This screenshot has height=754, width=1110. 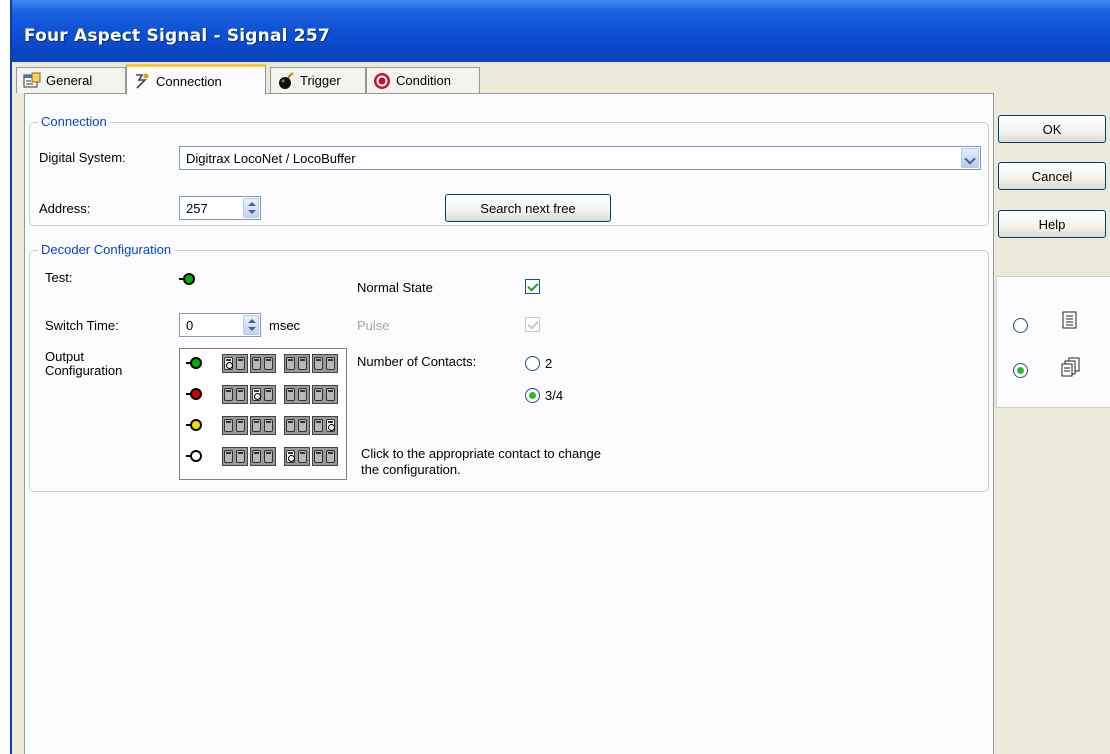 What do you see at coordinates (271, 158) in the screenshot?
I see `digital-system-value: Digitrax LocoNet / LocoBuffer` at bounding box center [271, 158].